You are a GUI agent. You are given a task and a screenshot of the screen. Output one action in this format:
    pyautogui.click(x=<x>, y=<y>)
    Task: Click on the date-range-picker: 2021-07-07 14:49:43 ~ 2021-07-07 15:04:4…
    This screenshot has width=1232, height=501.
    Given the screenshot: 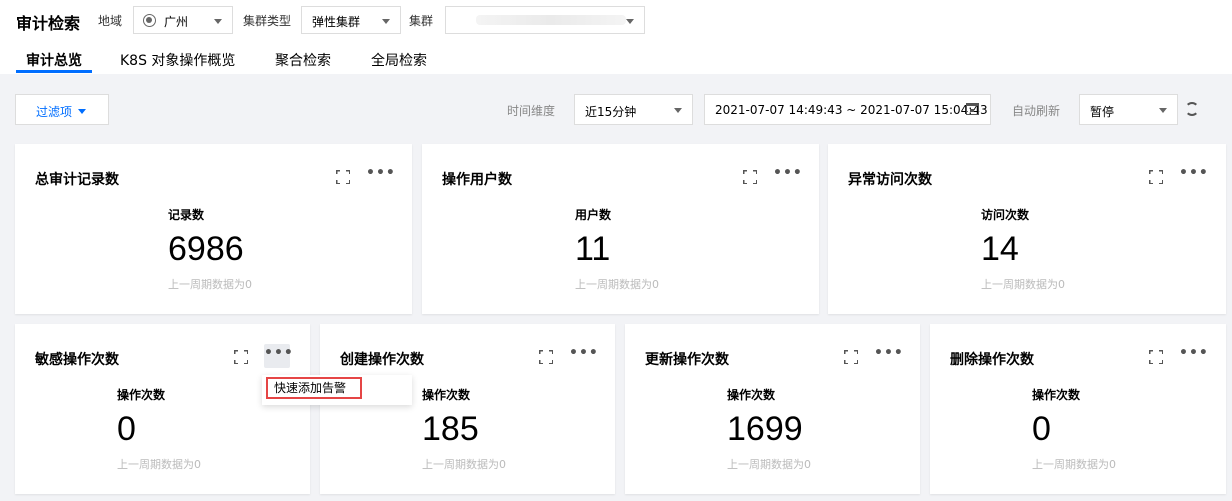 What is the action you would take?
    pyautogui.click(x=847, y=109)
    